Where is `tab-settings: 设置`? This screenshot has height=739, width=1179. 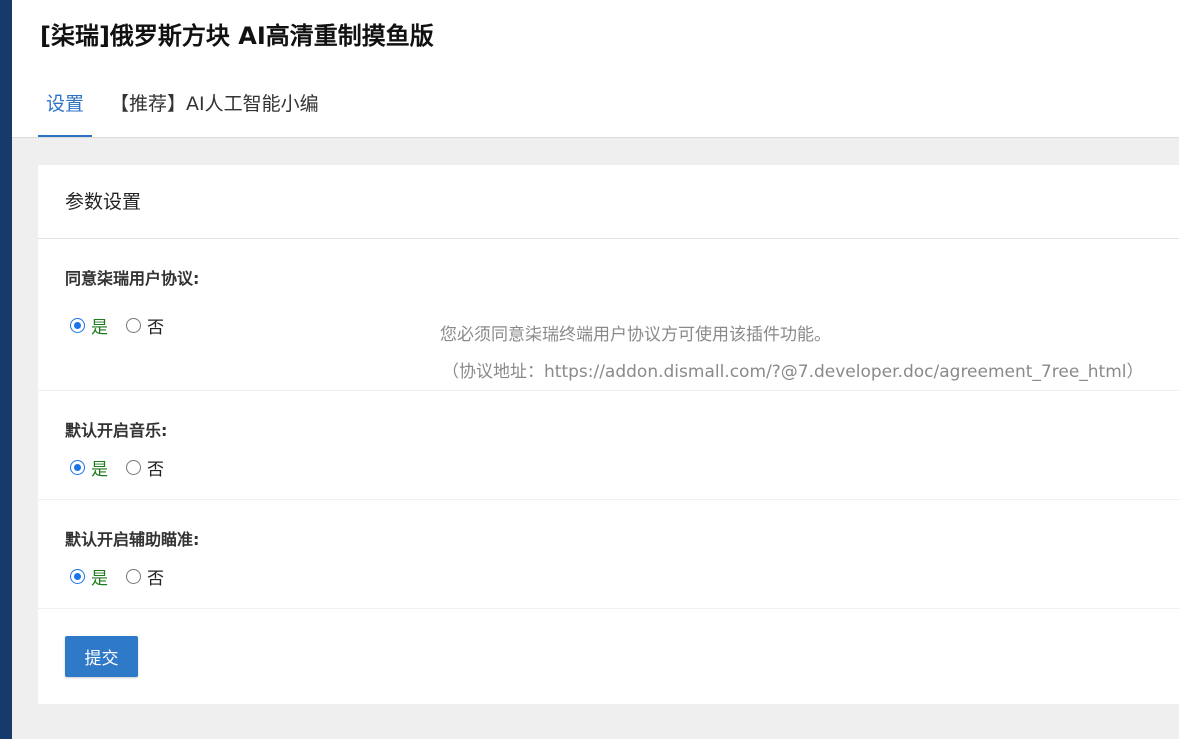 tab-settings: 设置 is located at coordinates (65, 112).